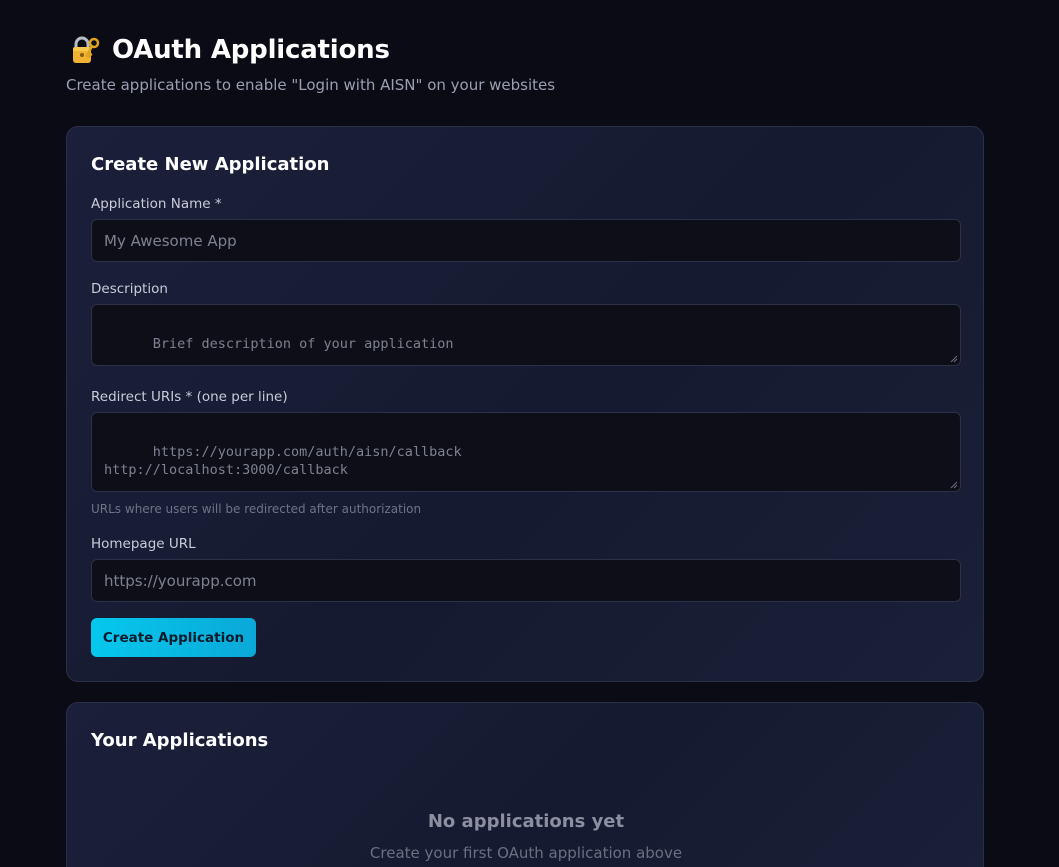  What do you see at coordinates (129, 289) in the screenshot?
I see `description-label: Description` at bounding box center [129, 289].